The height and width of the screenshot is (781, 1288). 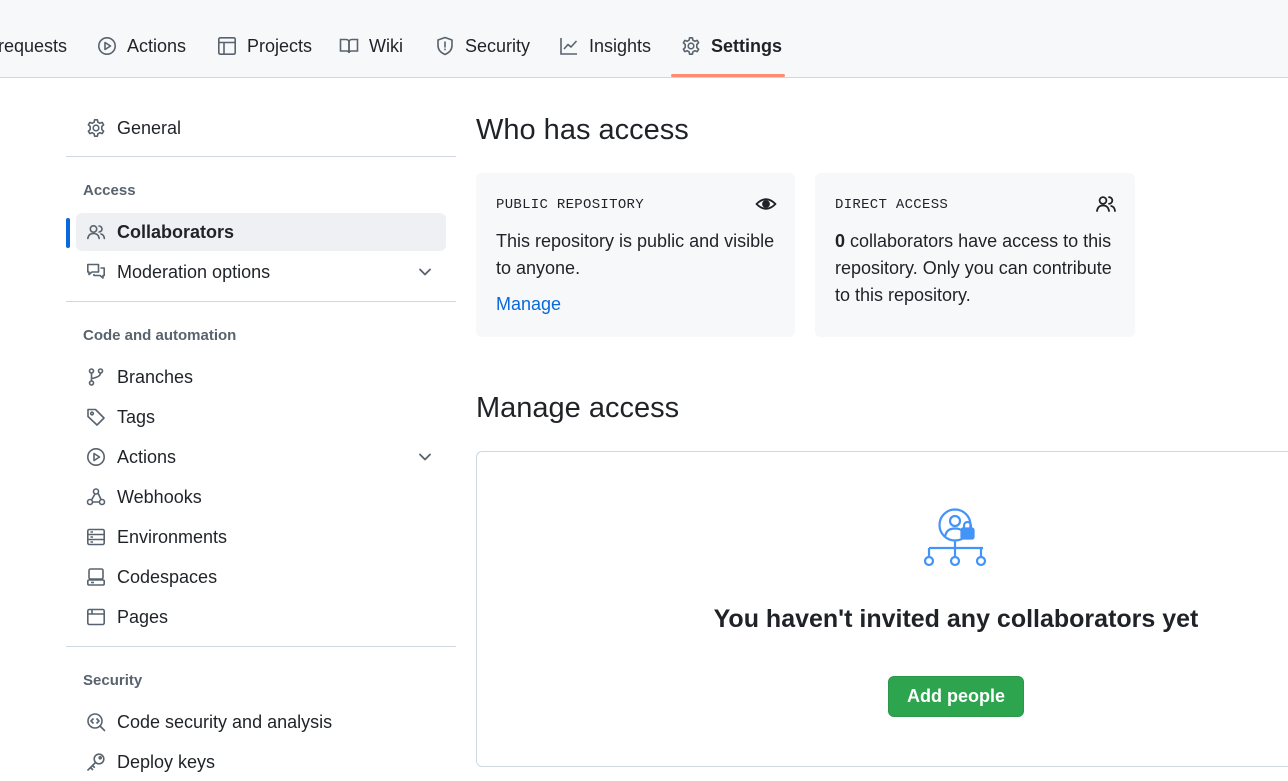 I want to click on shield-icon, so click(x=445, y=46).